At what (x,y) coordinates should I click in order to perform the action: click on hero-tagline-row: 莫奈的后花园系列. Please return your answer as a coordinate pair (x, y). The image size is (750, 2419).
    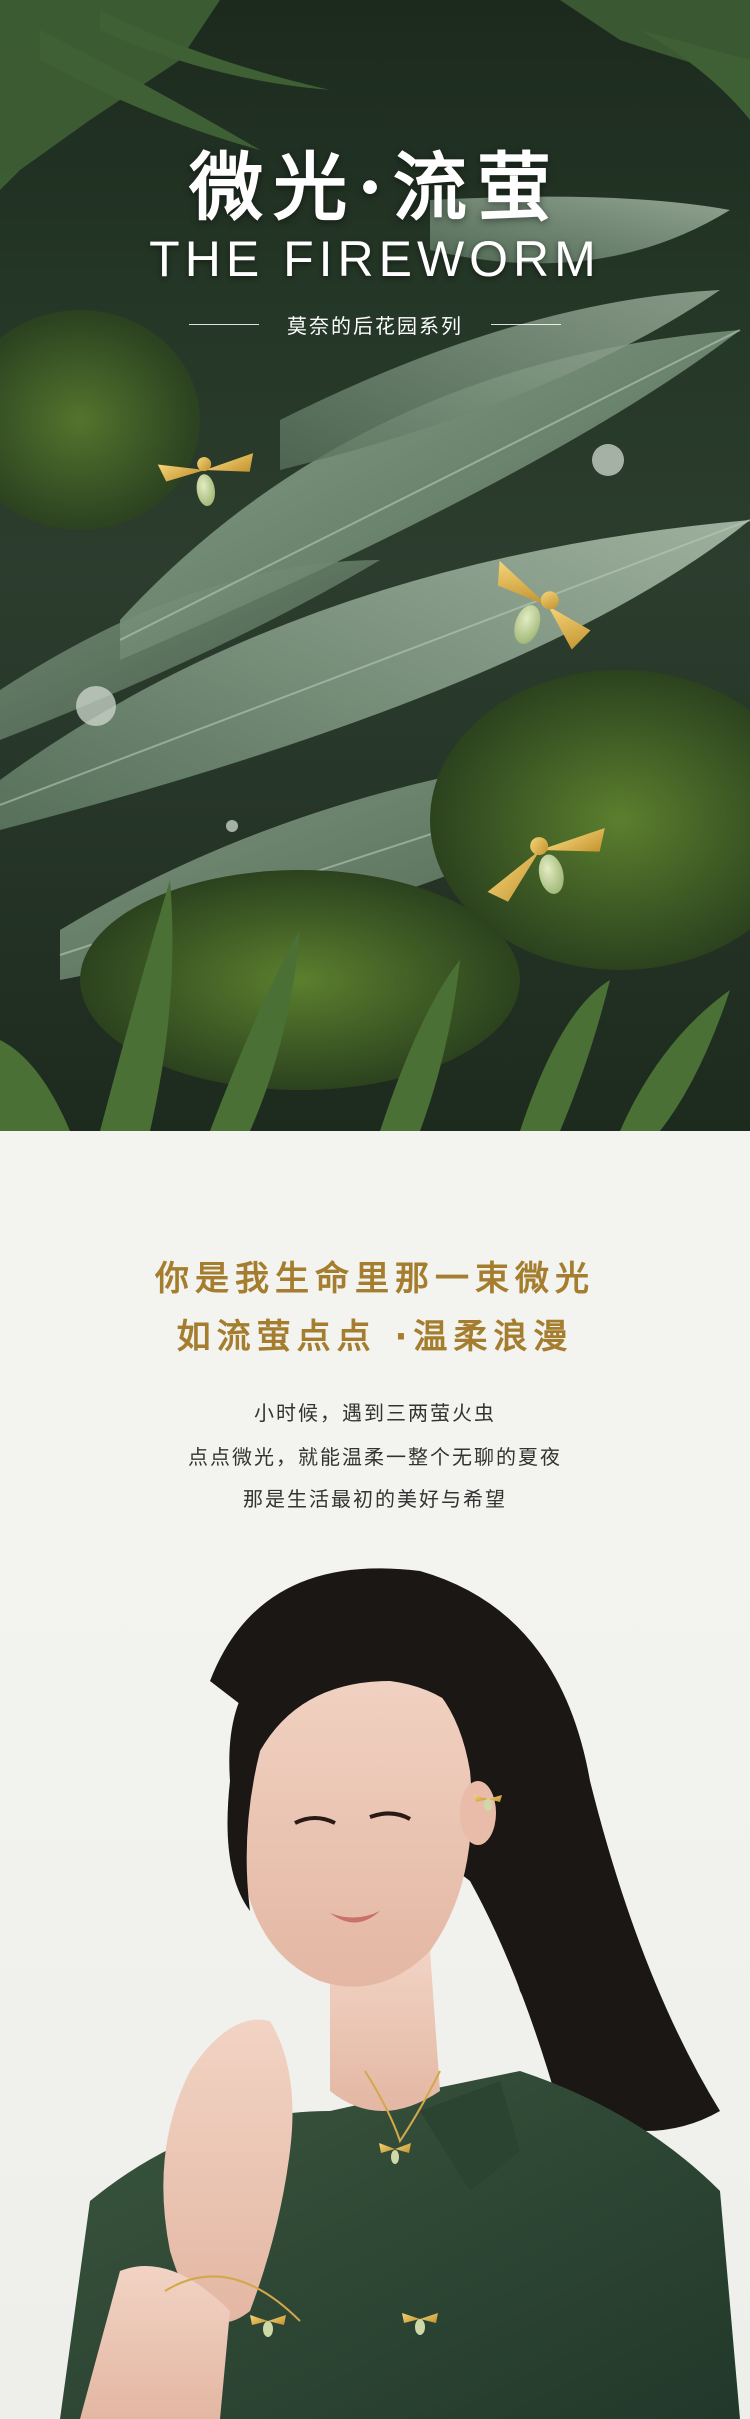
    Looking at the image, I should click on (375, 324).